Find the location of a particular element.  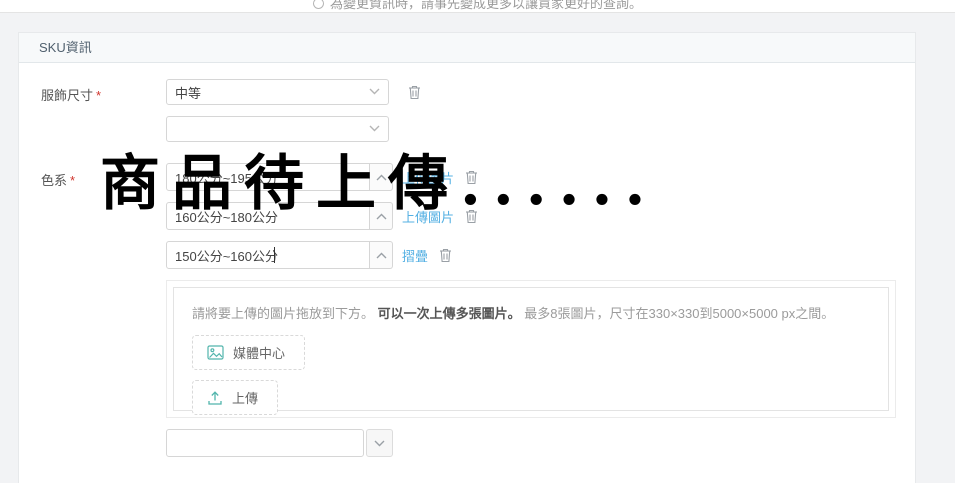

extra-attribute-row is located at coordinates (531, 443).